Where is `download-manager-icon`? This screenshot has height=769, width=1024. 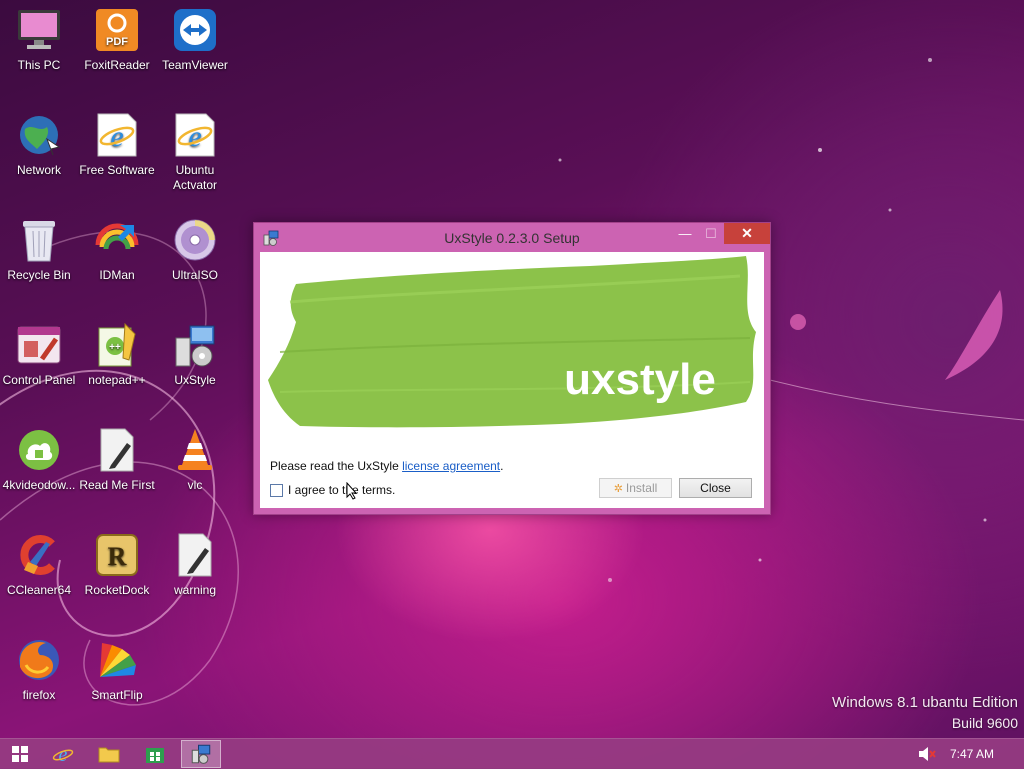
download-manager-icon is located at coordinates (117, 240).